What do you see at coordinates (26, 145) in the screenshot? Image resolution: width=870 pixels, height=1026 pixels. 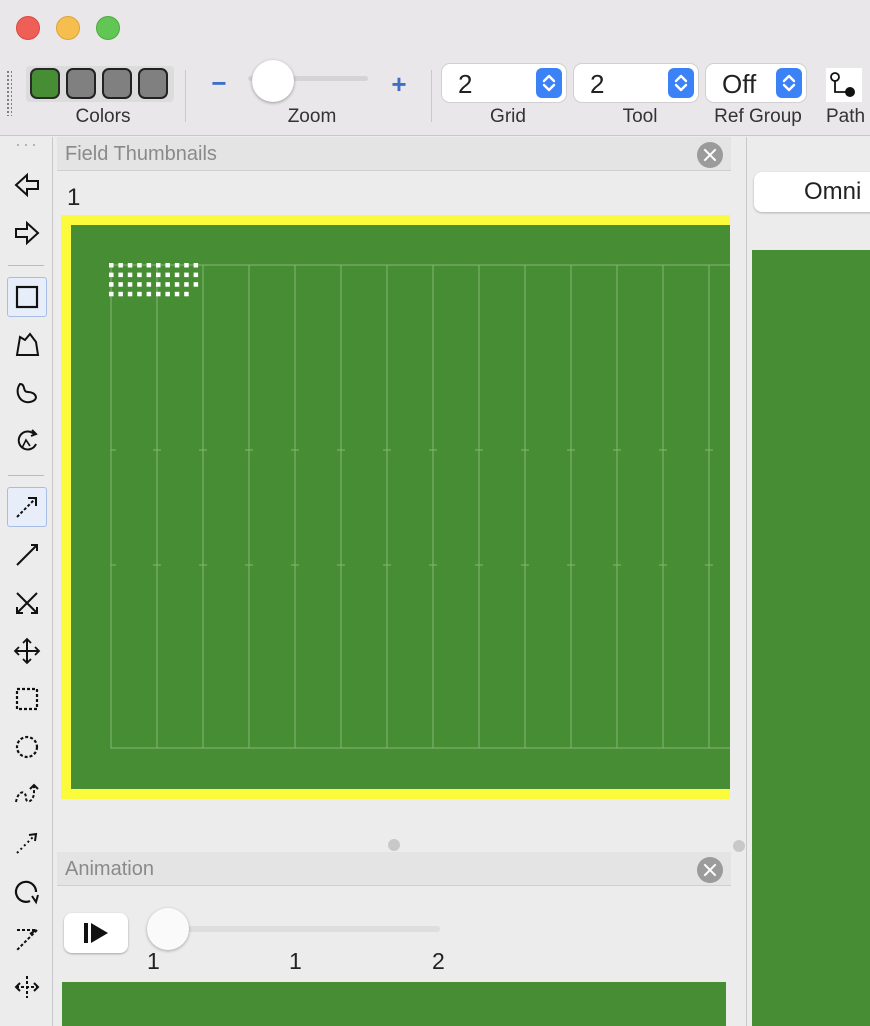 I see `palette-grip` at bounding box center [26, 145].